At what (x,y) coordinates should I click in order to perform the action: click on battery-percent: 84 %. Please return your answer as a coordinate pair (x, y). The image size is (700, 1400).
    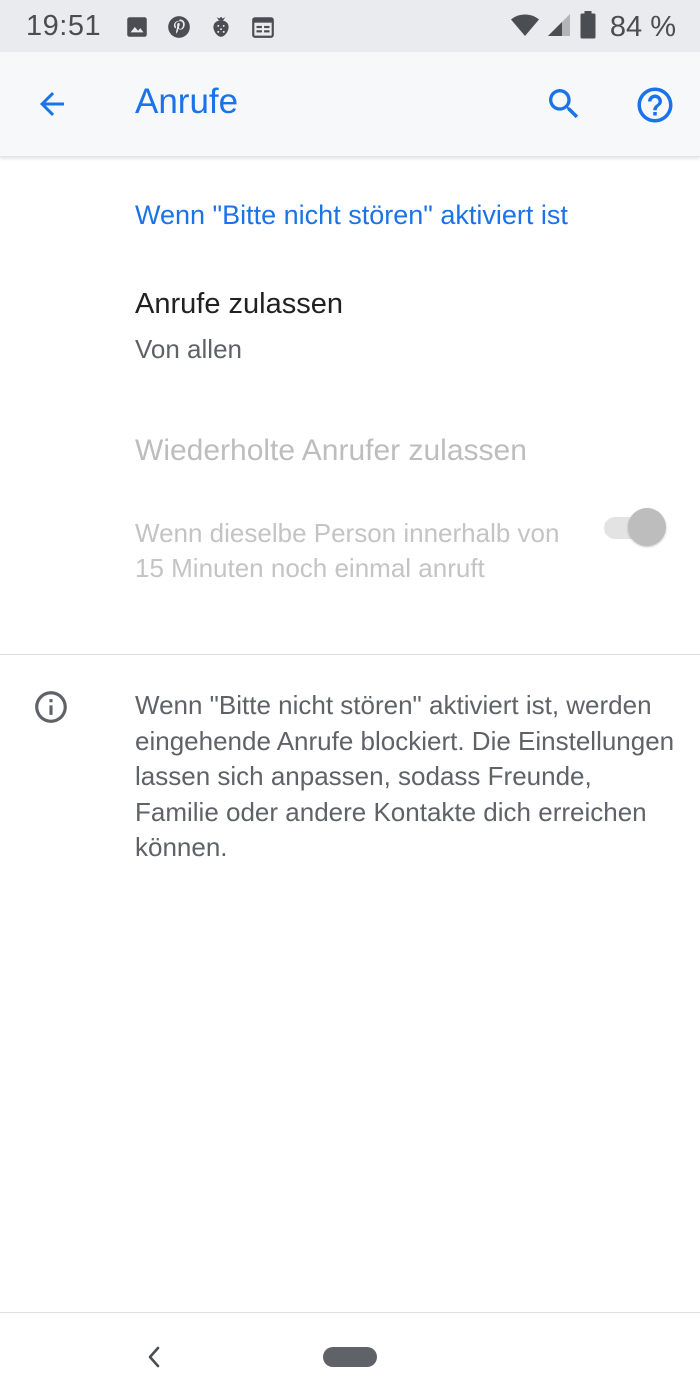
    Looking at the image, I should click on (642, 26).